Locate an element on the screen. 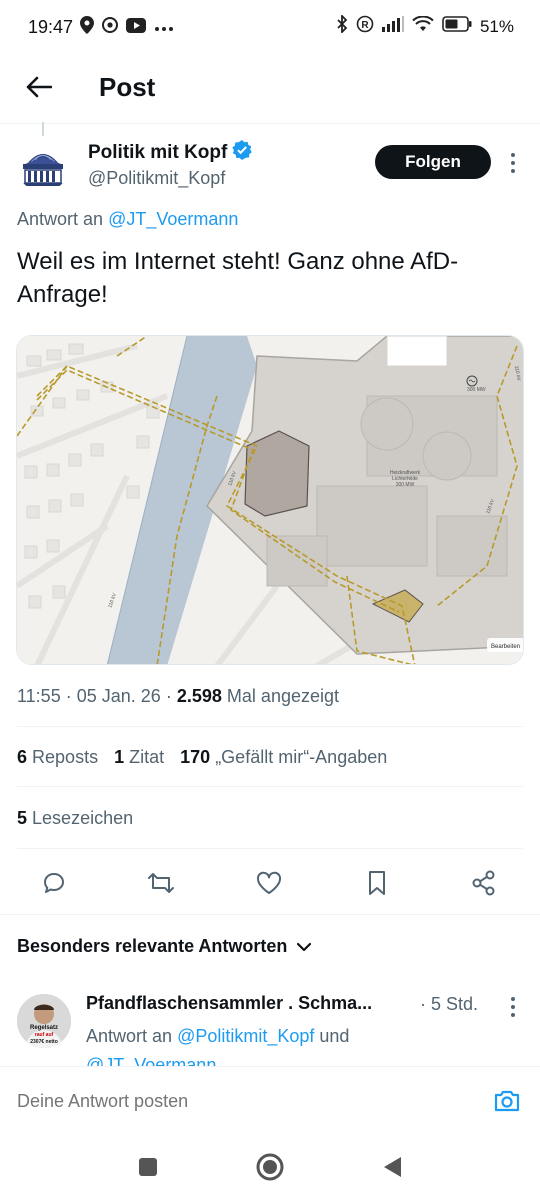 This screenshot has width=540, height=1200. svg-text: R is located at coordinates (365, 25).